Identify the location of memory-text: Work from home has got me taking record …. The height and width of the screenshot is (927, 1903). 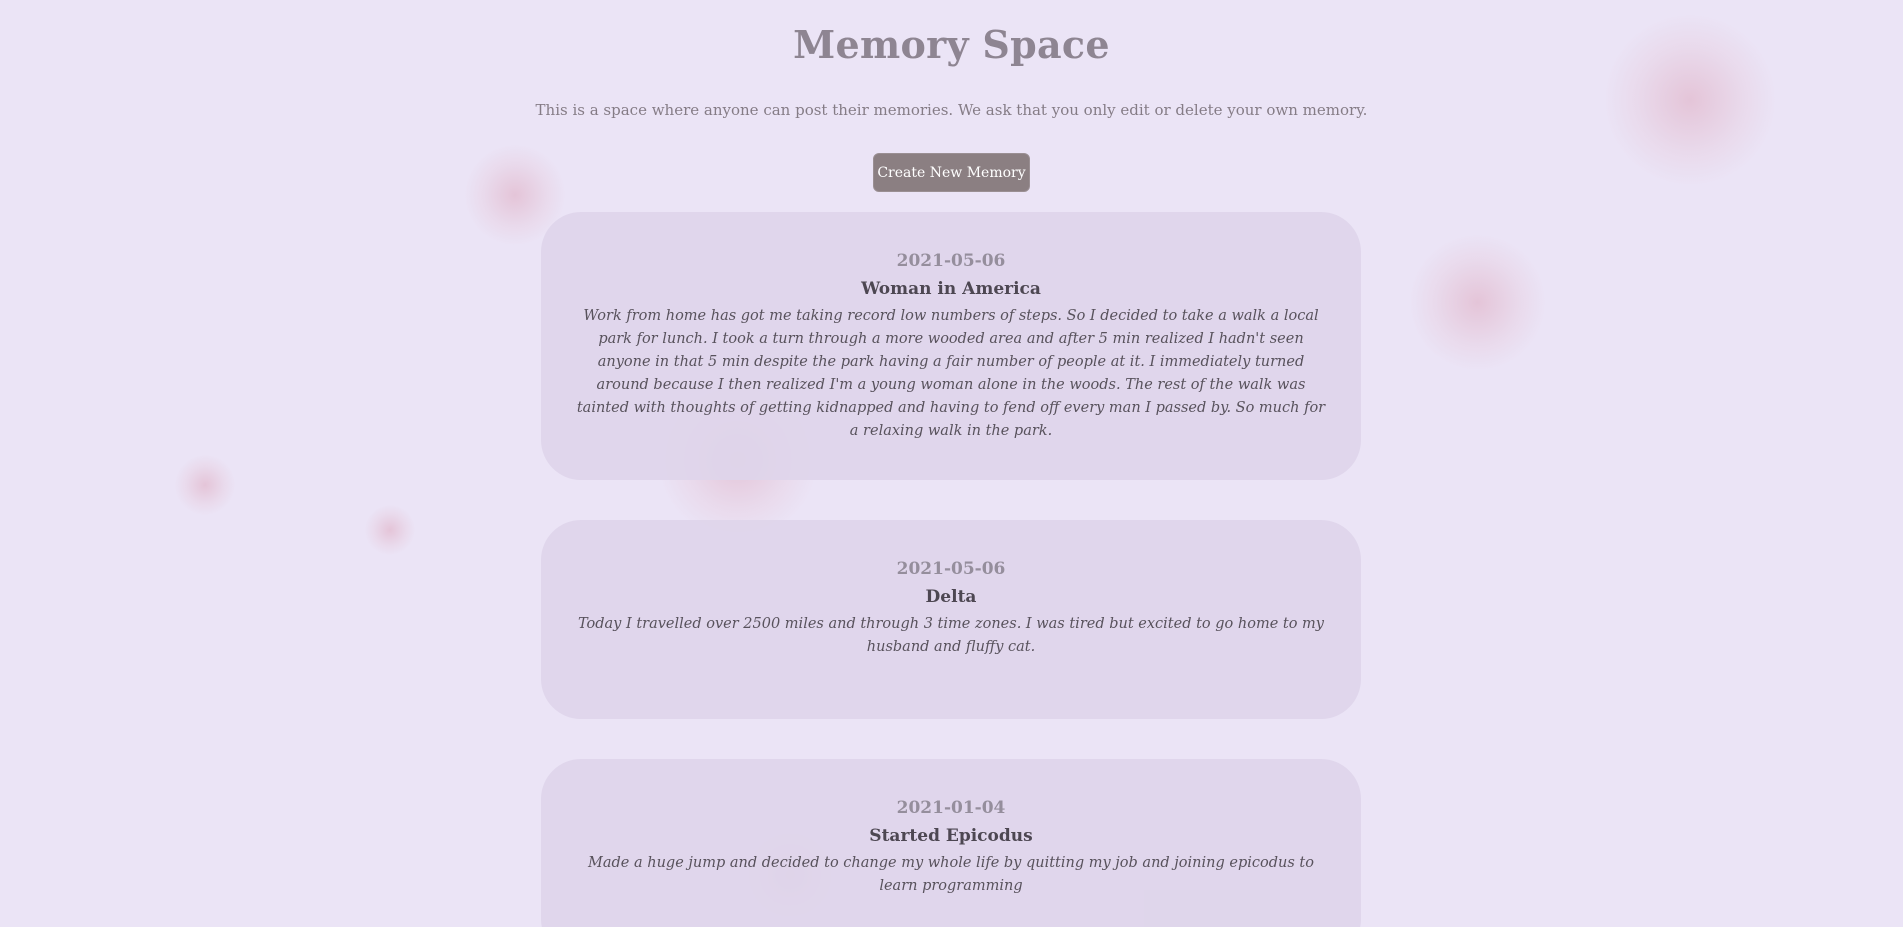
(951, 373).